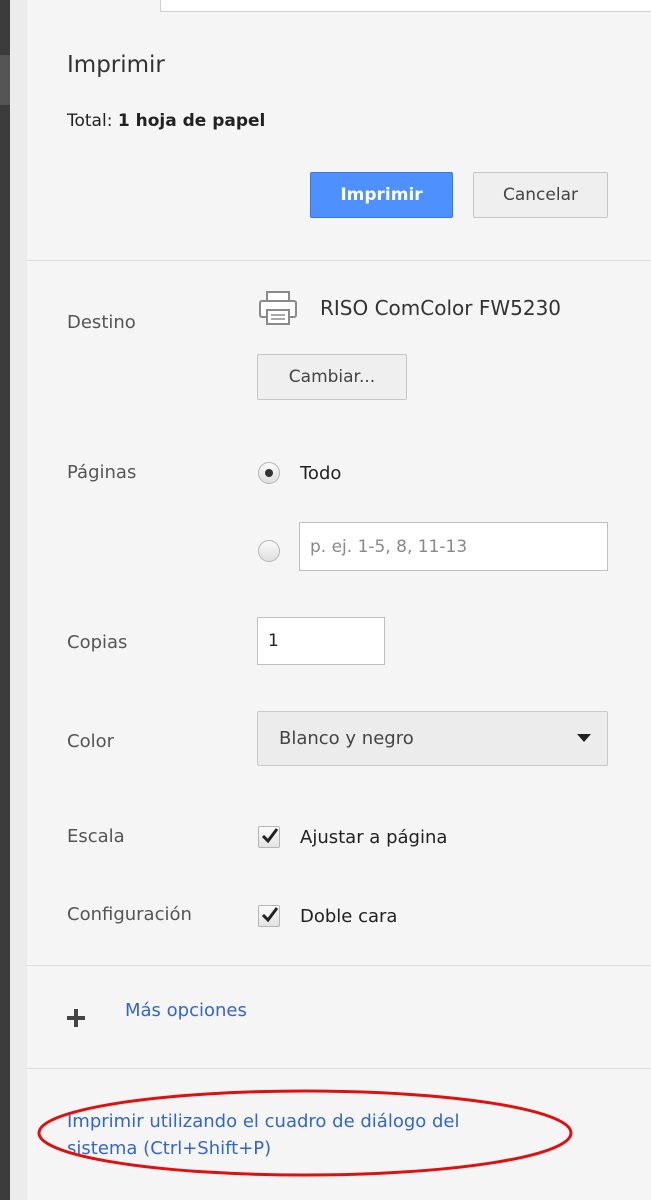 Image resolution: width=651 pixels, height=1200 pixels. I want to click on destination-label: Destino, so click(101, 322).